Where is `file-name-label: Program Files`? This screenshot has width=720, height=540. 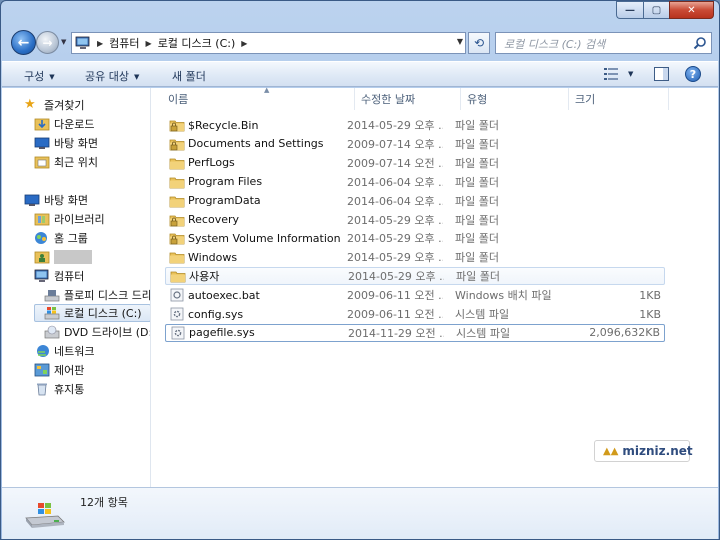
file-name-label: Program Files is located at coordinates (225, 182).